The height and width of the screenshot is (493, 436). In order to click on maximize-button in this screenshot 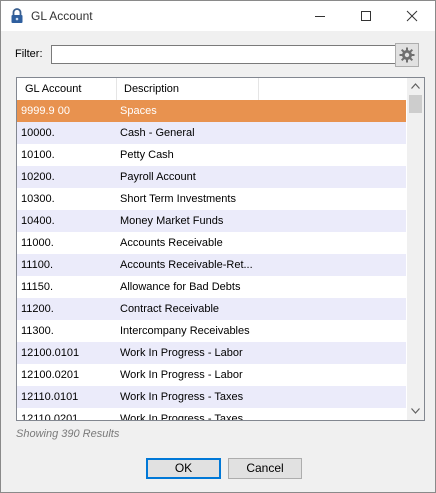, I will do `click(366, 16)`.